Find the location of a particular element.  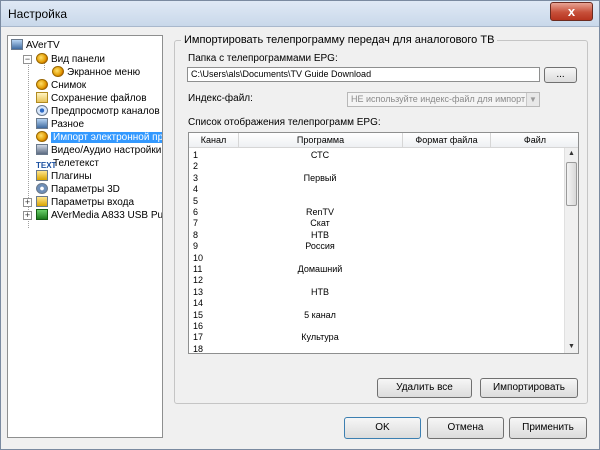

table-row: 4 is located at coordinates (376, 189).